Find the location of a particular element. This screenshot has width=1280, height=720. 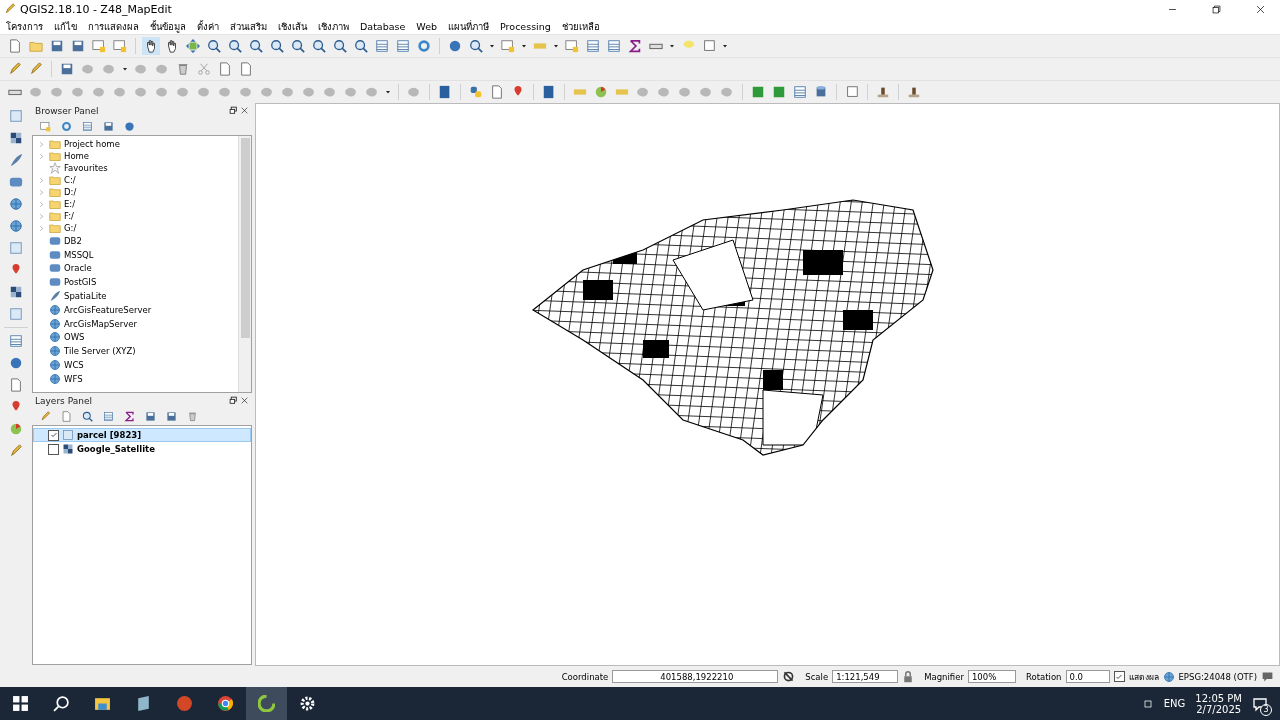

menu-item: Processing is located at coordinates (525, 26).